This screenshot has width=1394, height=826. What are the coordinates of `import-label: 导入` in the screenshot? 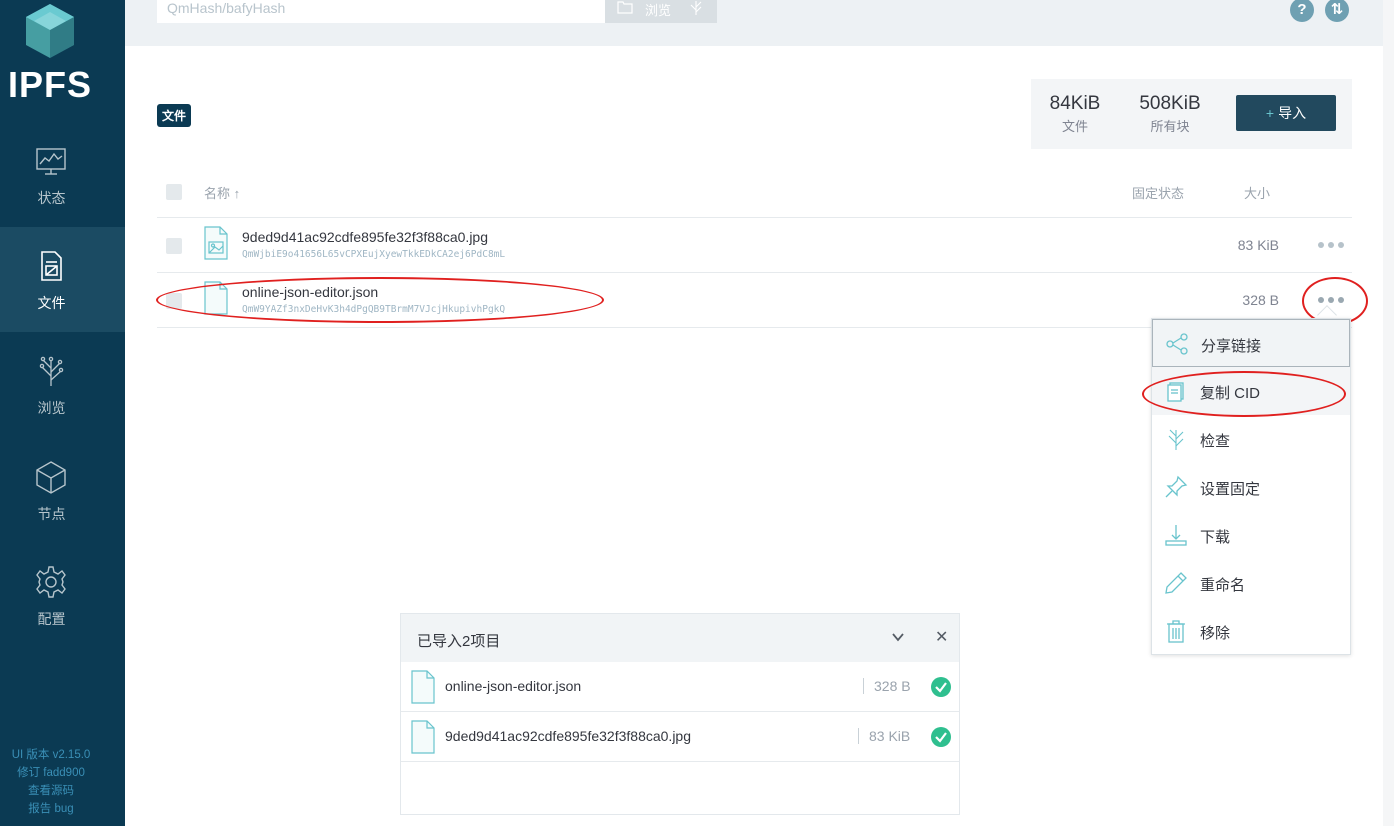 It's located at (1292, 113).